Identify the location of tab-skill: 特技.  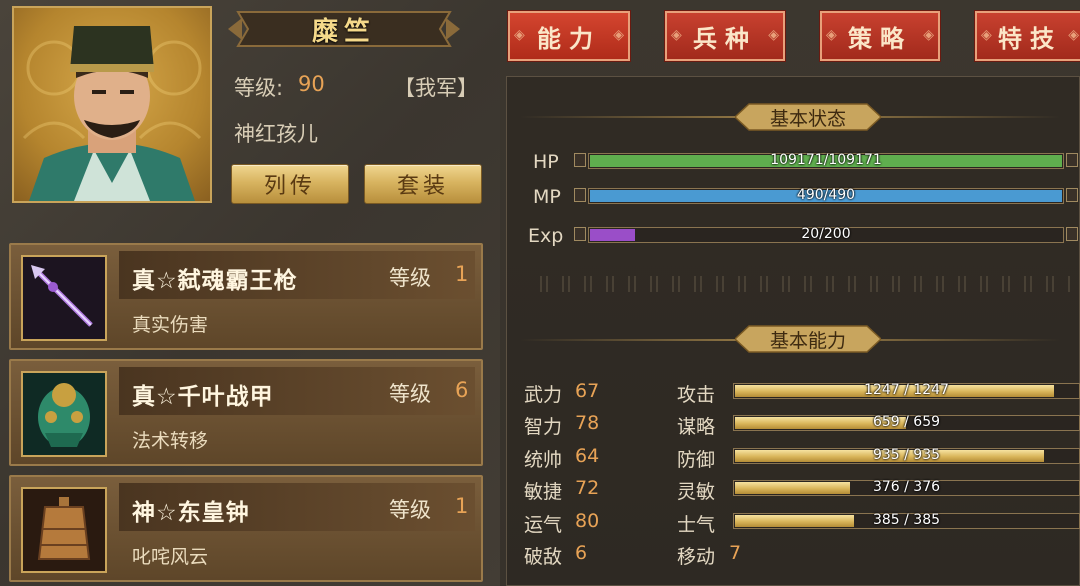
(1027, 36).